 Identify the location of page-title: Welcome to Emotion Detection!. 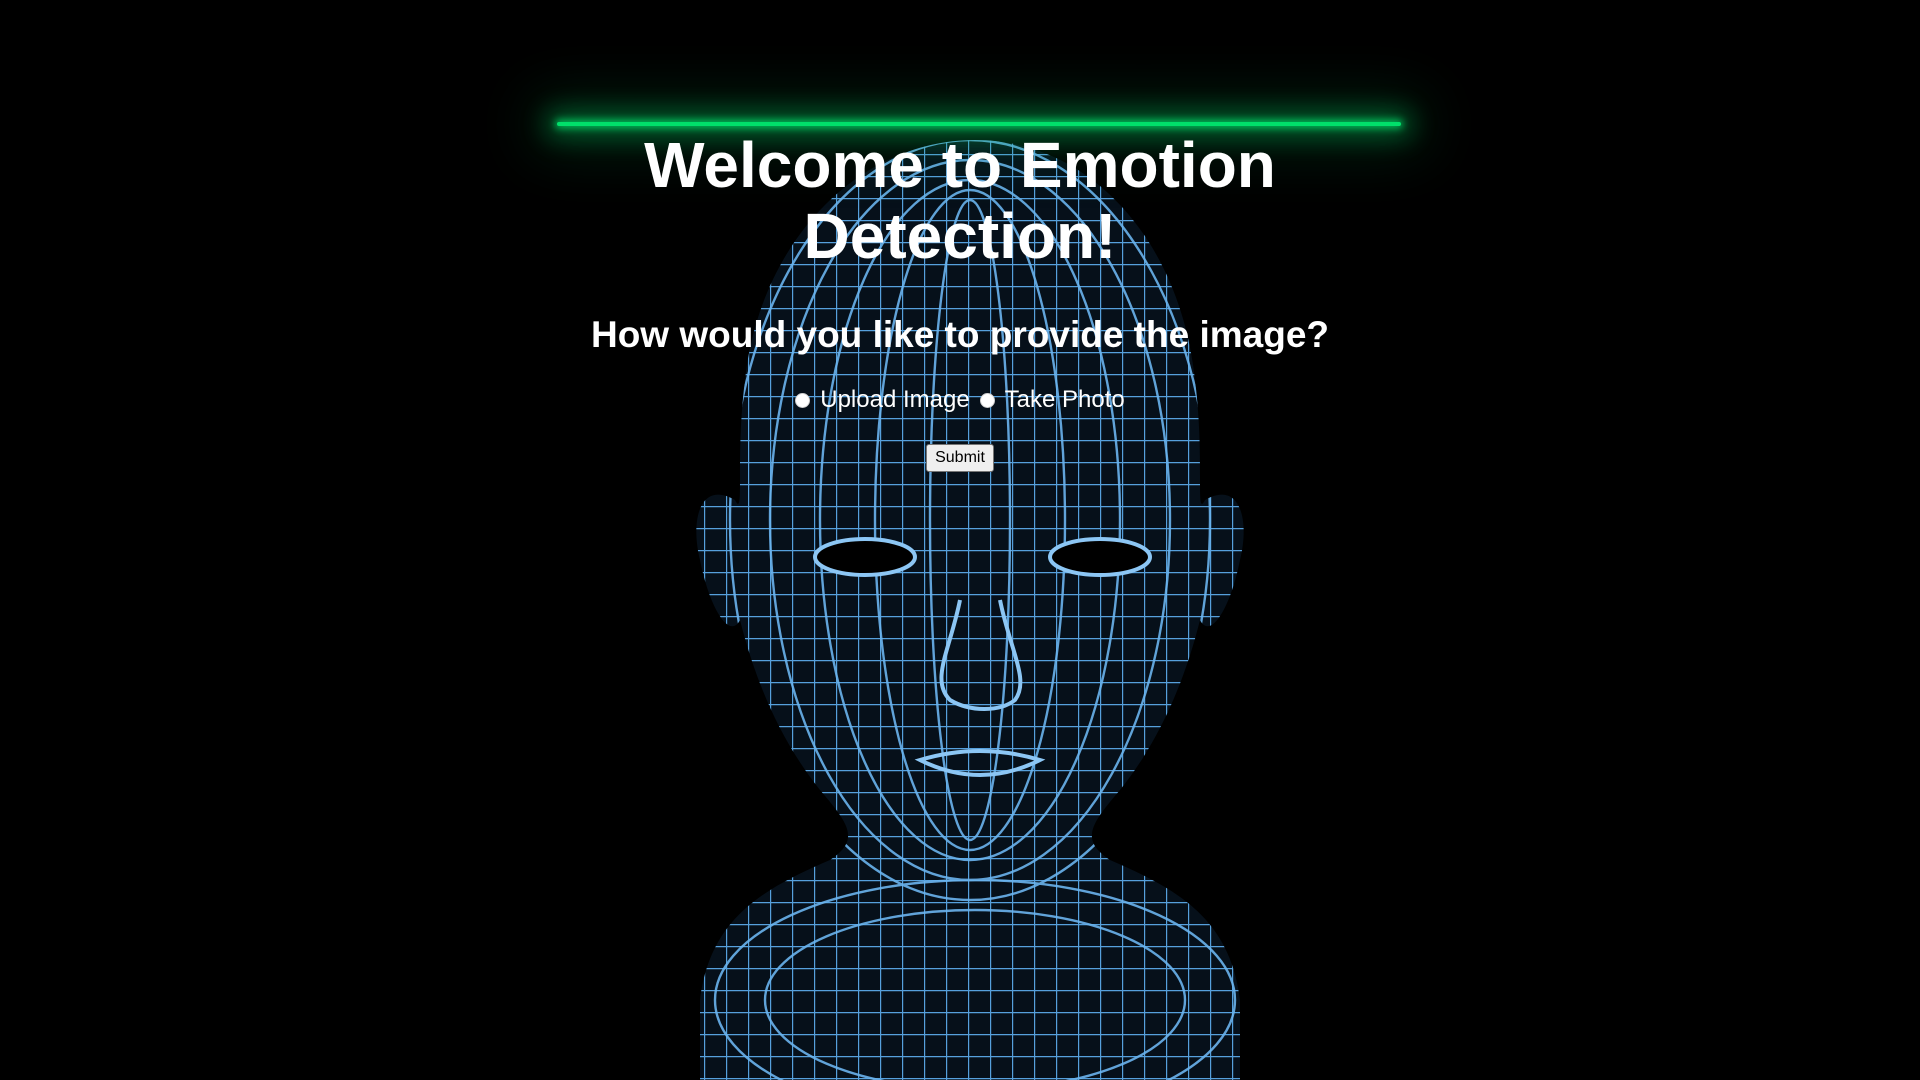
(960, 200).